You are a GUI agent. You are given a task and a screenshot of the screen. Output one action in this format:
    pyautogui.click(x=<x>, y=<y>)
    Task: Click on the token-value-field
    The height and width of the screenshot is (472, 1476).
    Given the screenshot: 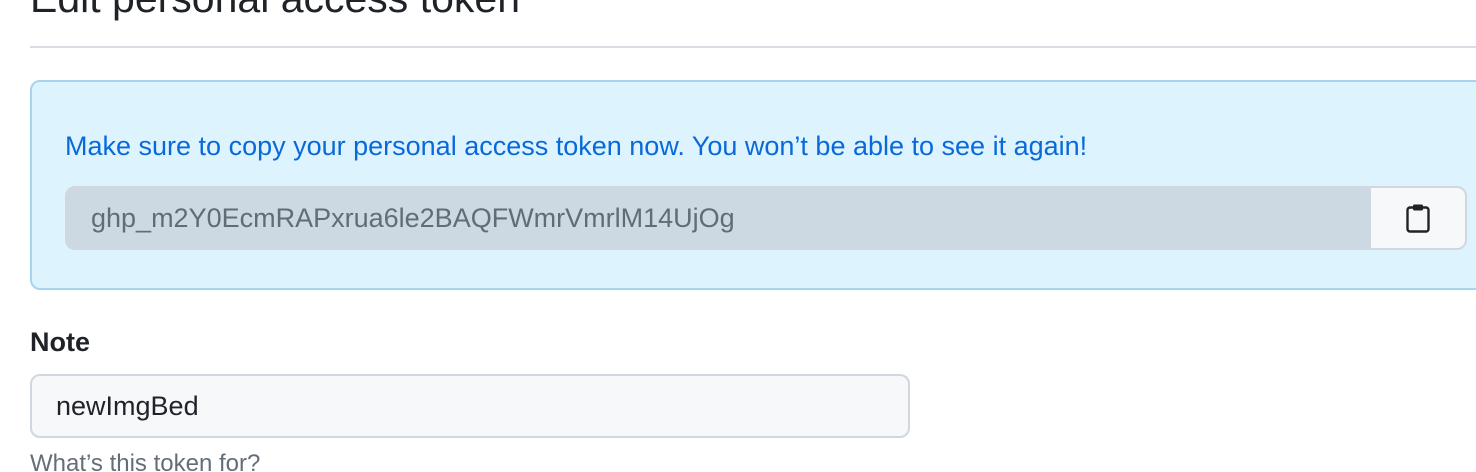 What is the action you would take?
    pyautogui.click(x=718, y=218)
    